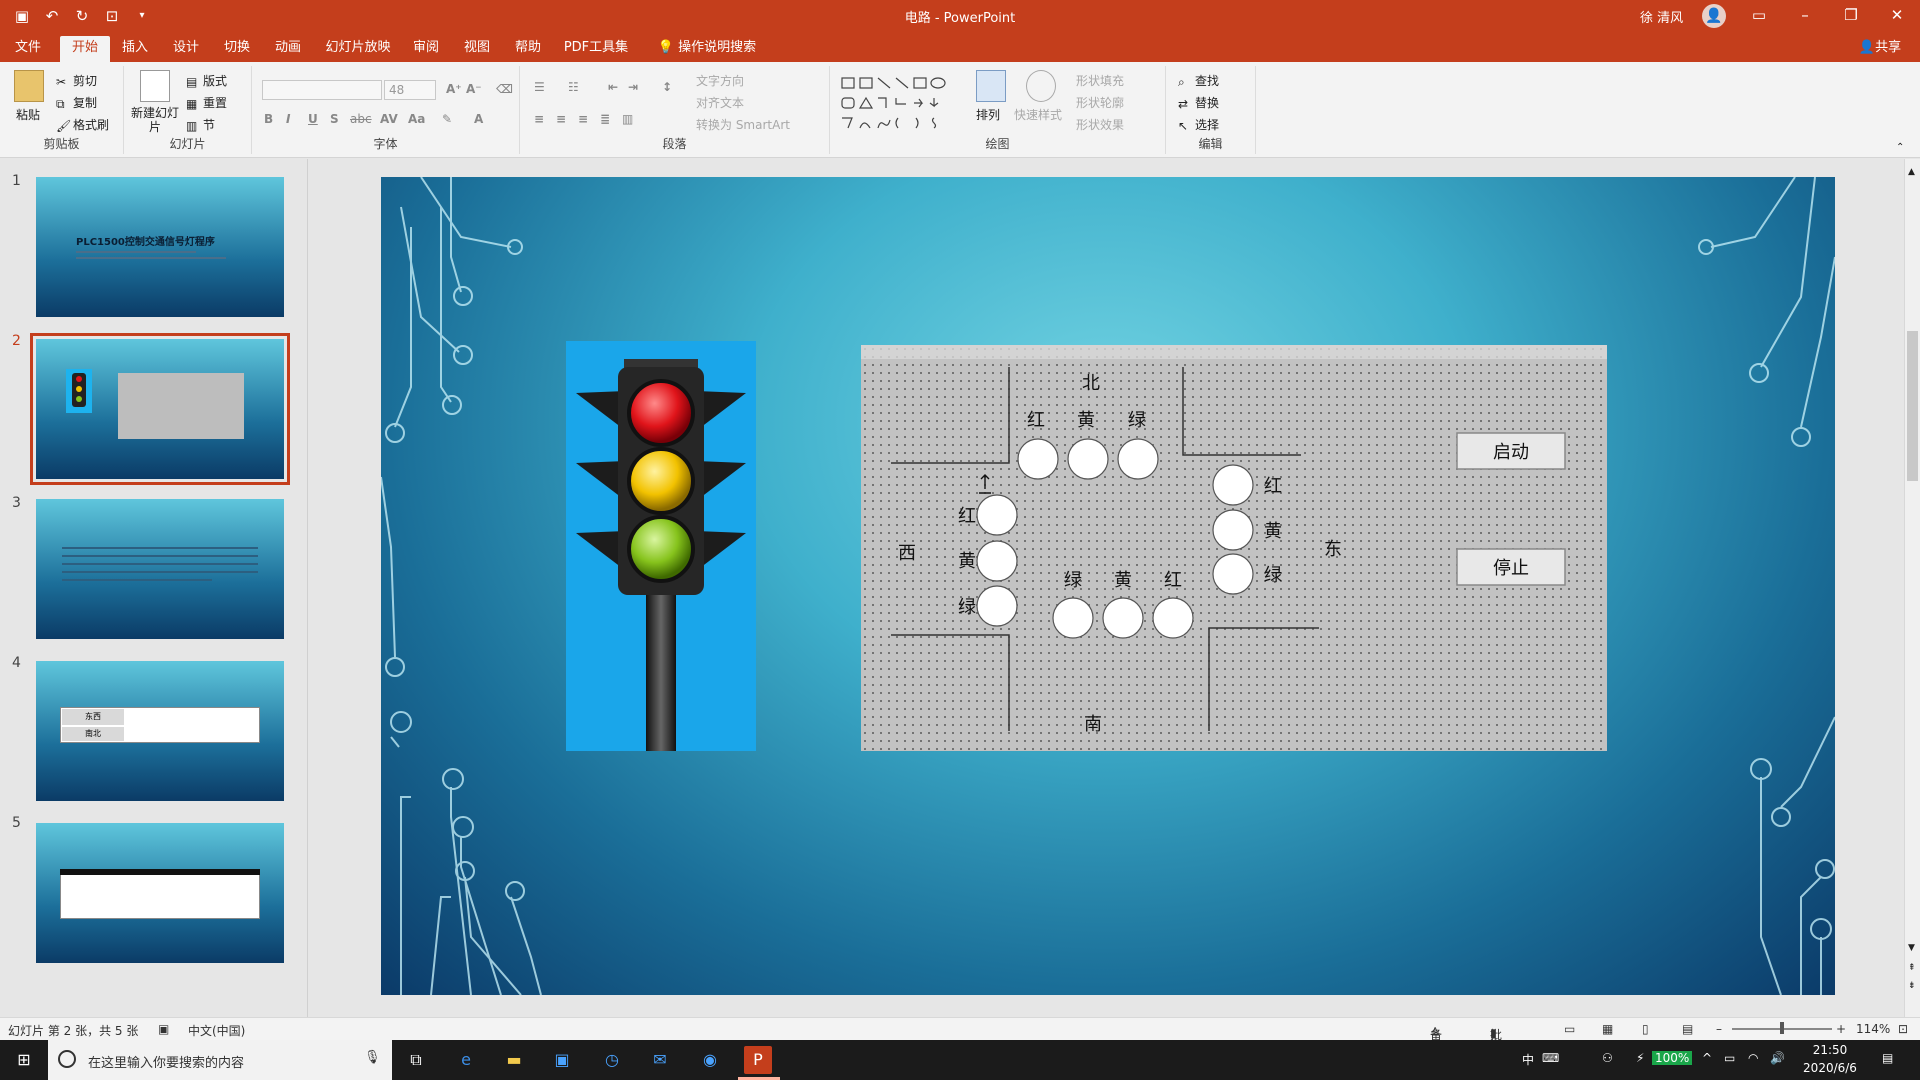 This screenshot has height=1080, width=1920. I want to click on undo-icon: ↶, so click(52, 16).